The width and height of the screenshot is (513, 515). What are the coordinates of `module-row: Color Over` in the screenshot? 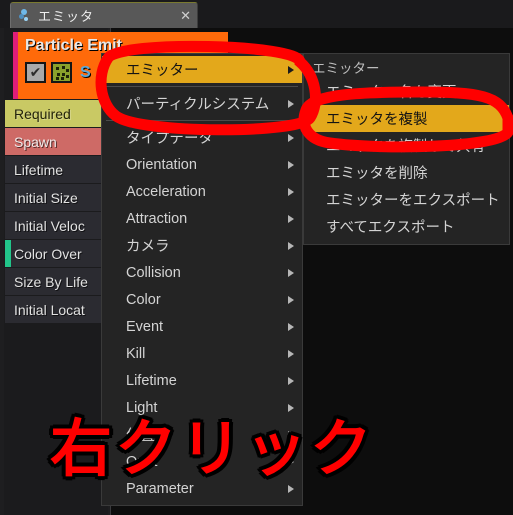 It's located at (56, 253).